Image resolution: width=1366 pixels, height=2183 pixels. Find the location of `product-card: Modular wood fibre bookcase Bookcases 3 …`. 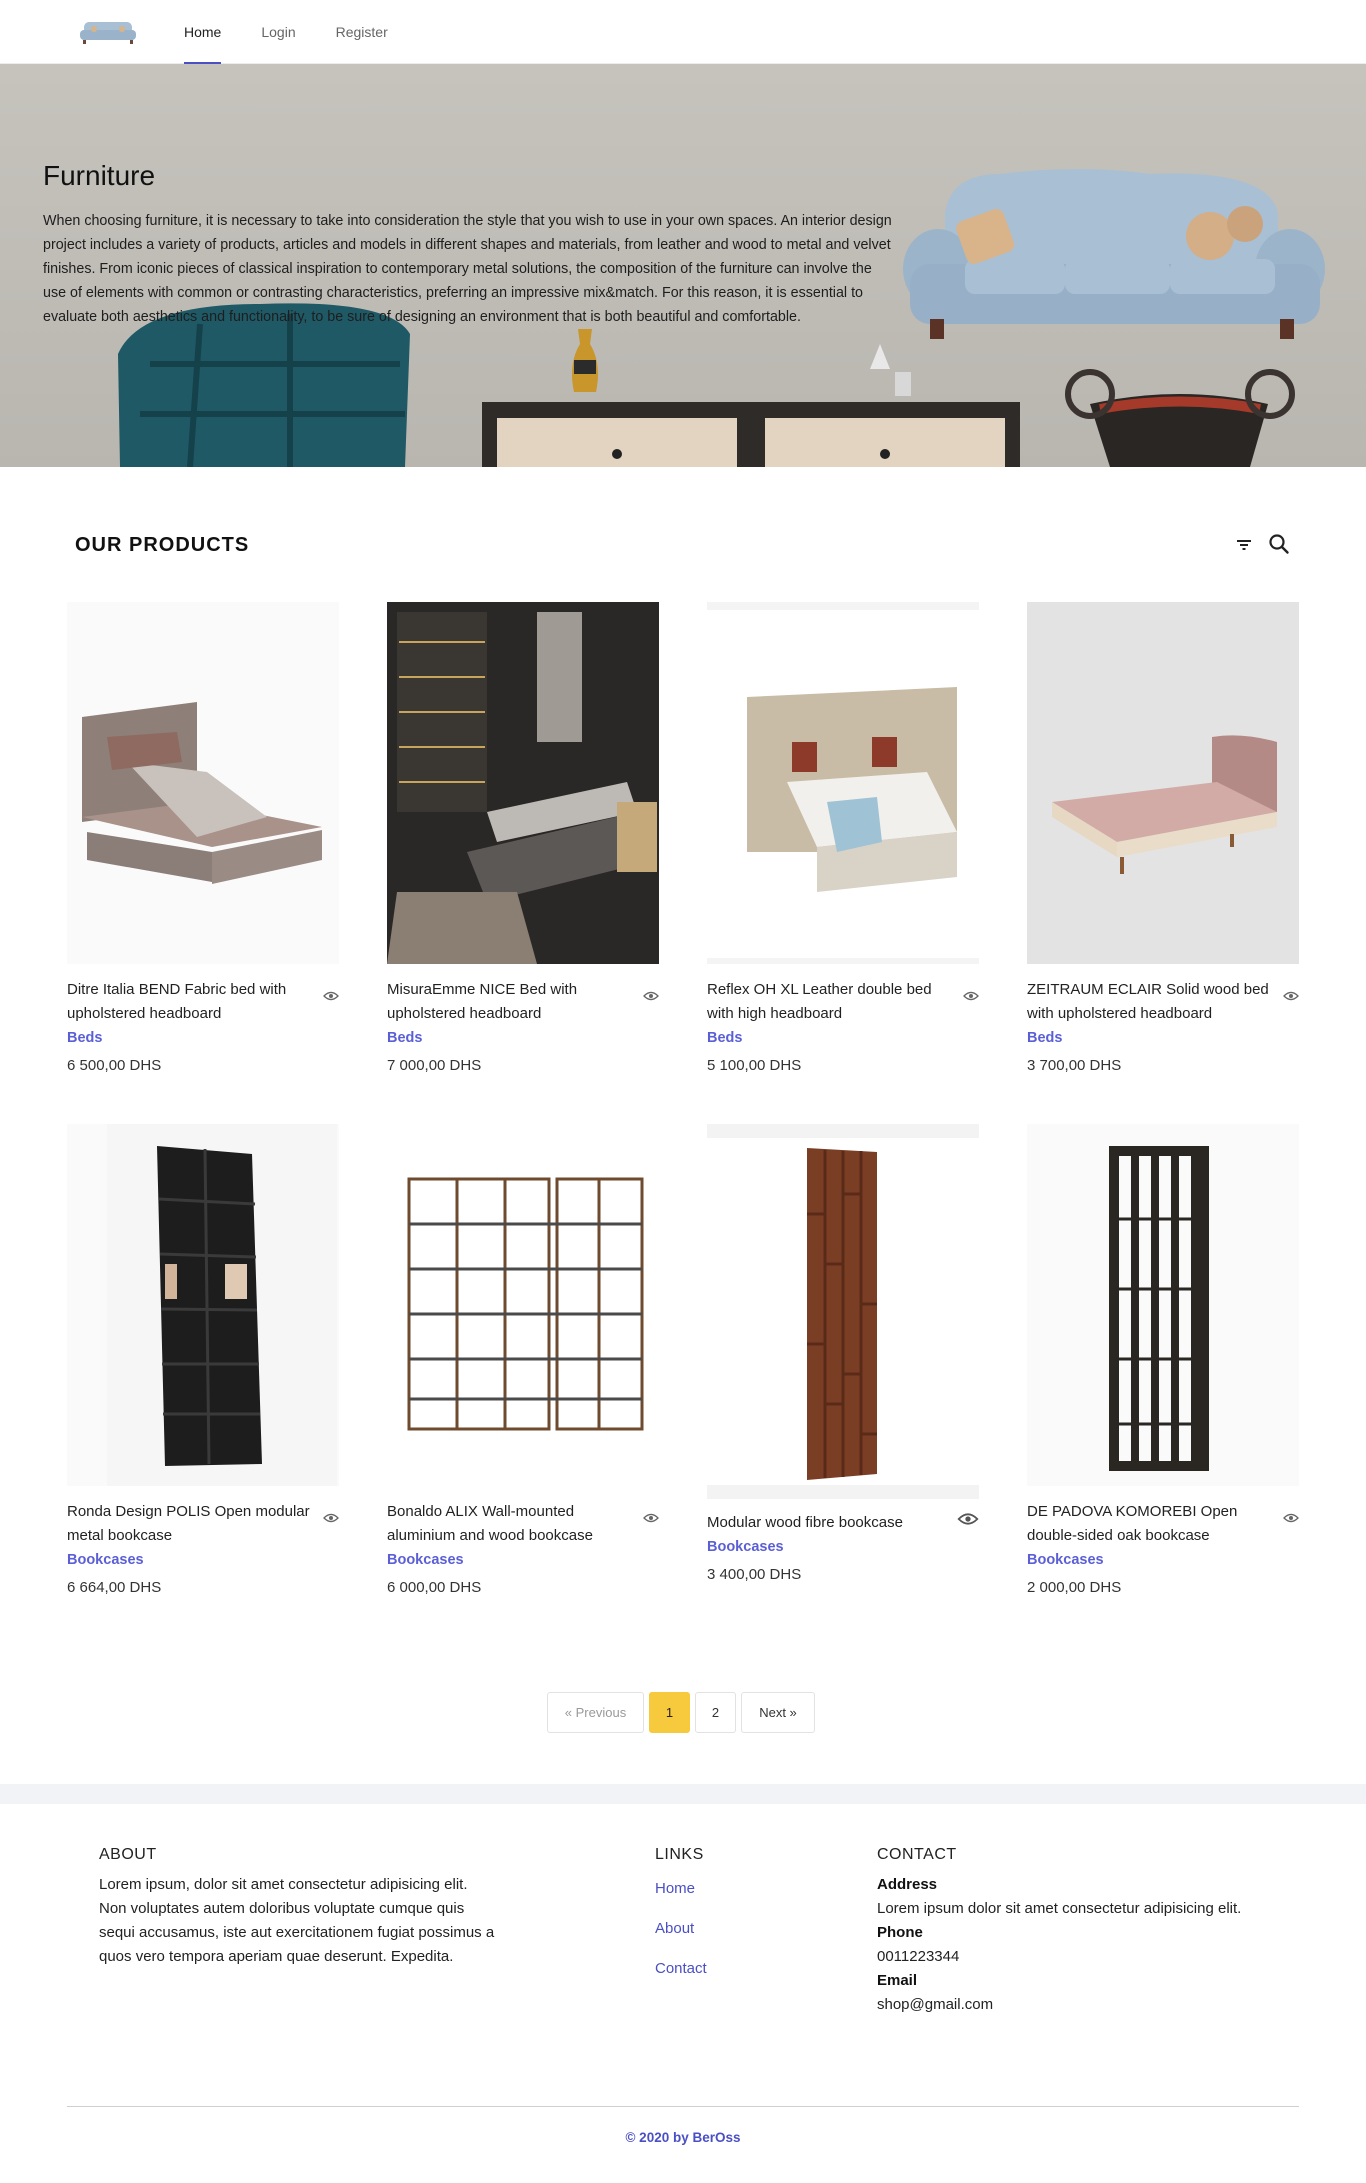

product-card: Modular wood fibre bookcase Bookcases 3 … is located at coordinates (843, 1355).